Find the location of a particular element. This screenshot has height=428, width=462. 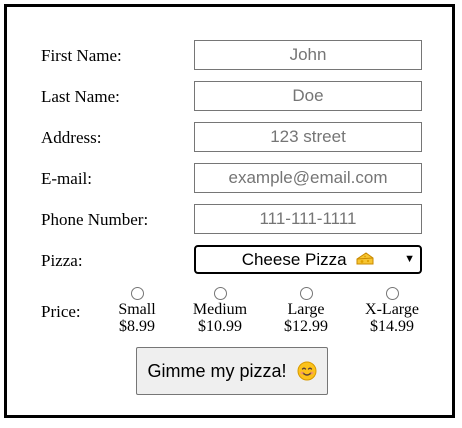

price-radio-large is located at coordinates (306, 293).